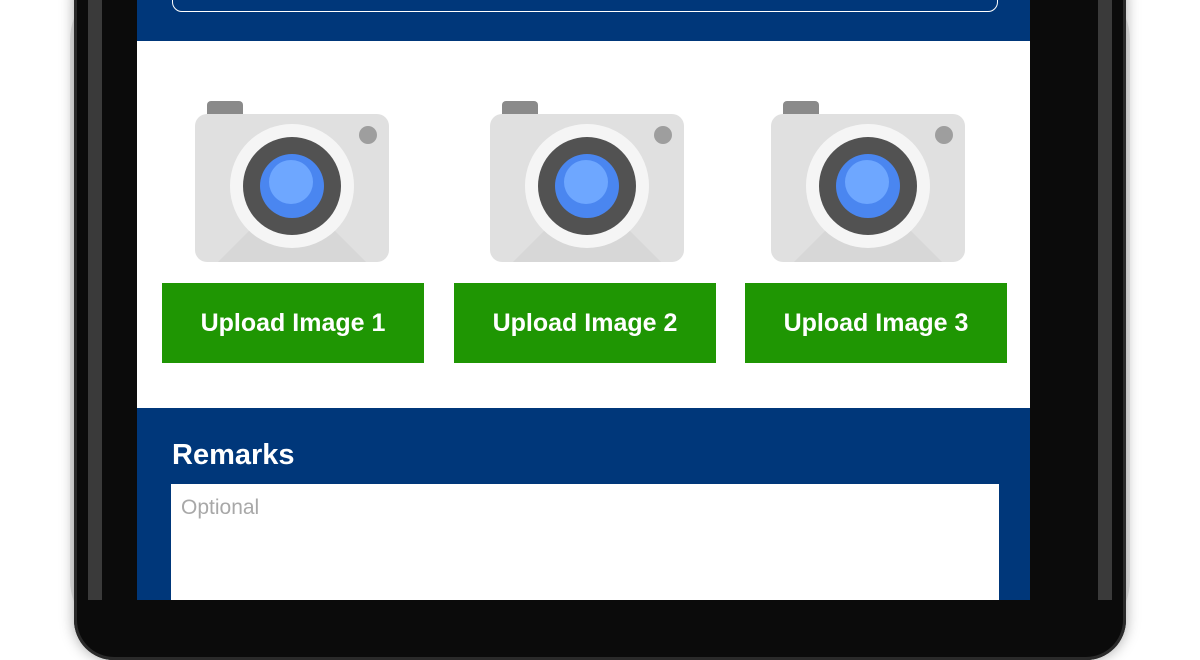  Describe the element at coordinates (585, 6) in the screenshot. I see `top-input-field` at that location.